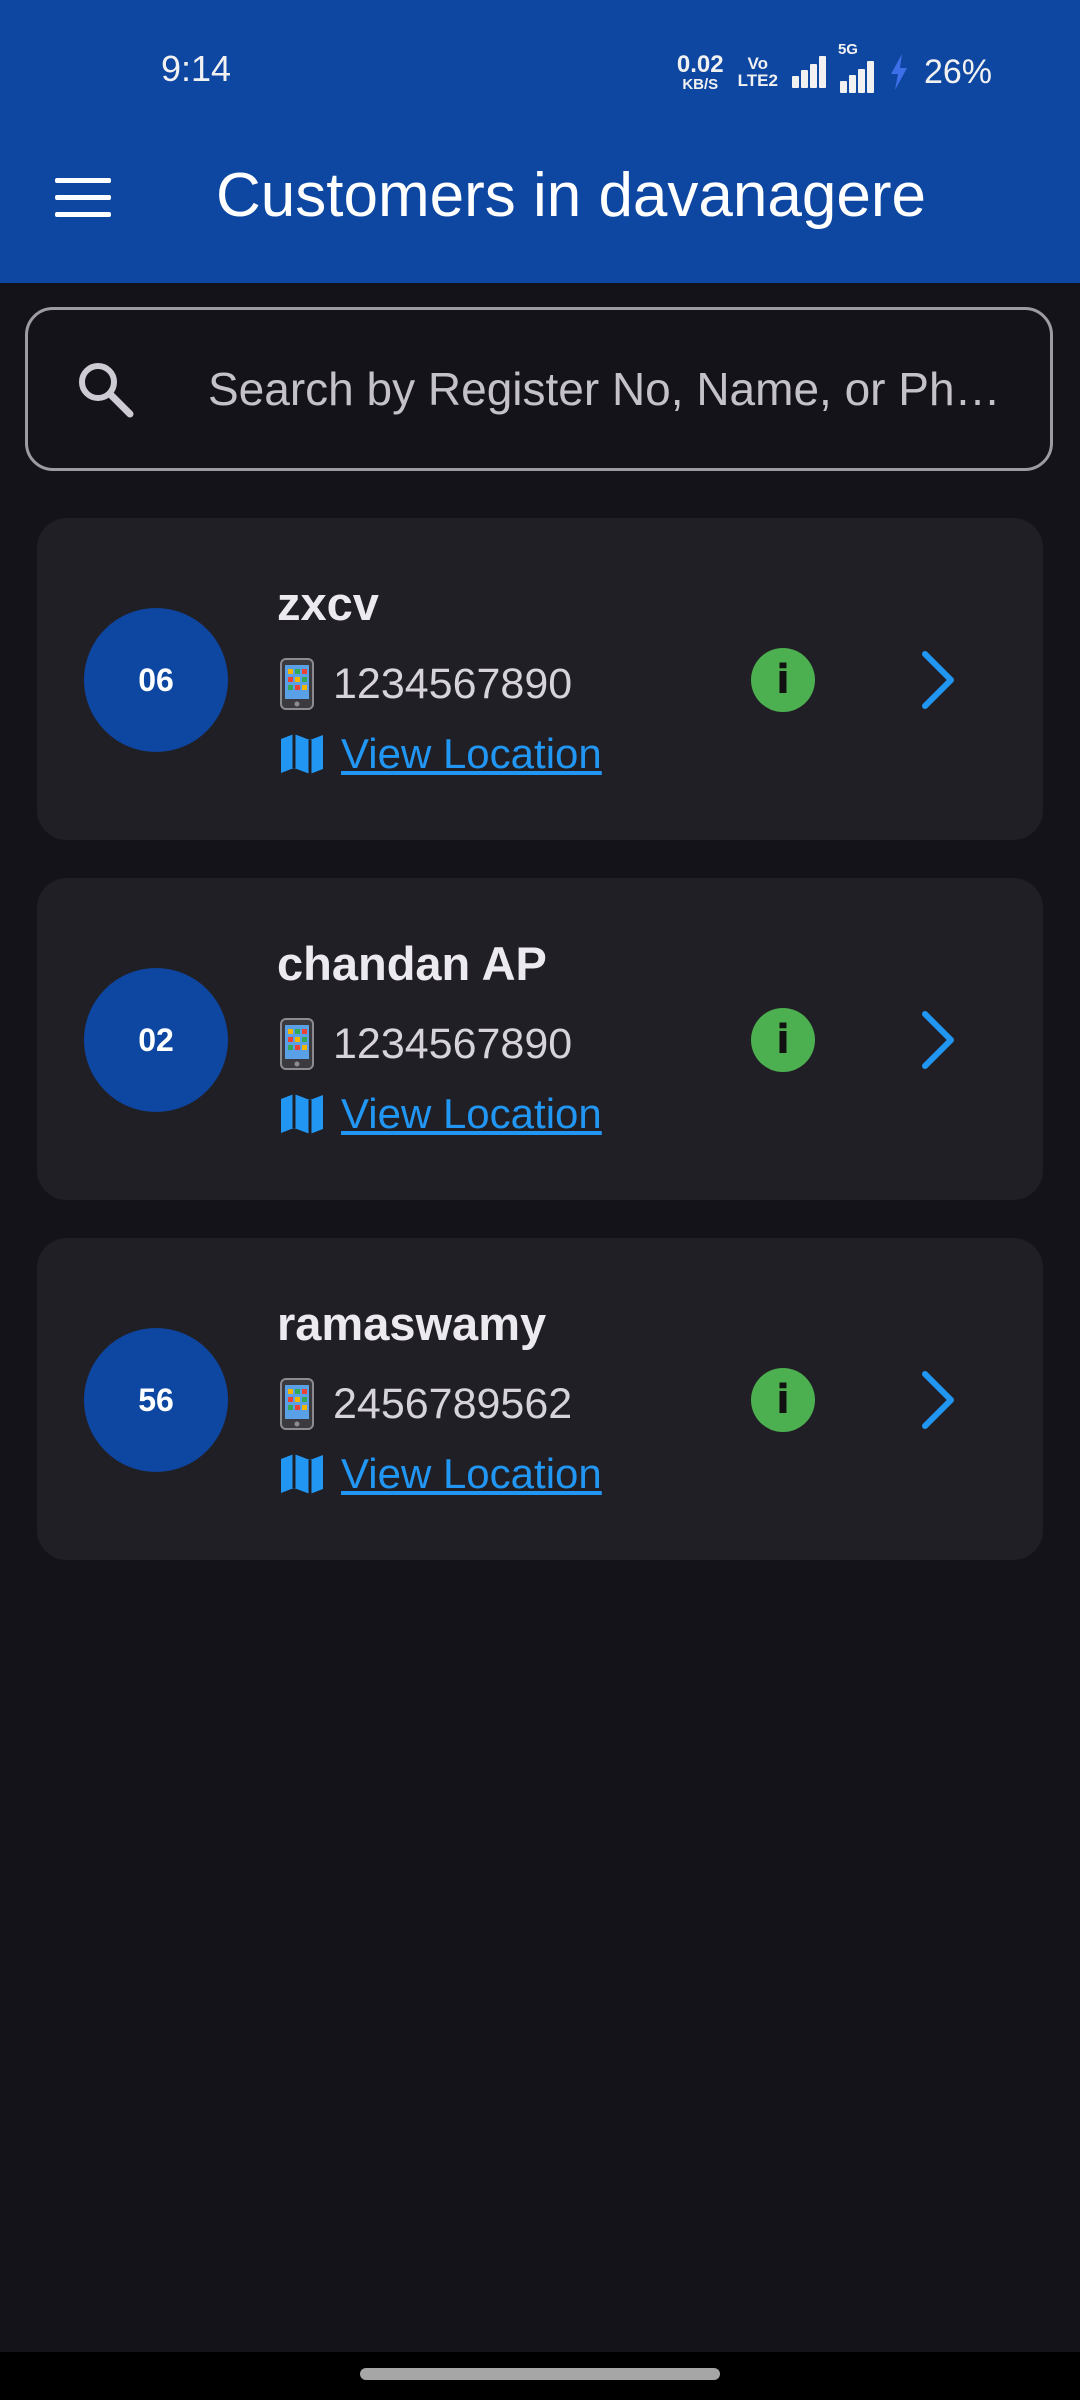 The image size is (1080, 2400). I want to click on search-icon, so click(106, 390).